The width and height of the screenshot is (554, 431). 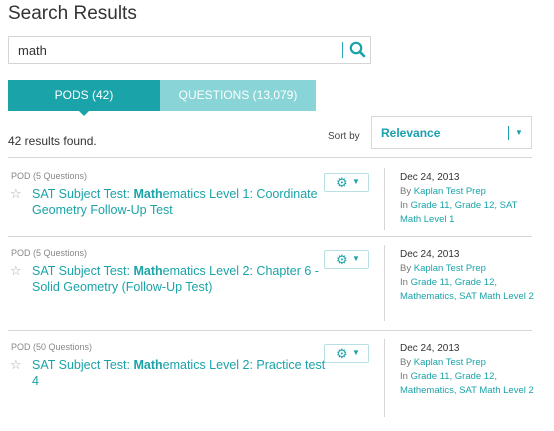 What do you see at coordinates (344, 136) in the screenshot?
I see `sort-label: Sort by` at bounding box center [344, 136].